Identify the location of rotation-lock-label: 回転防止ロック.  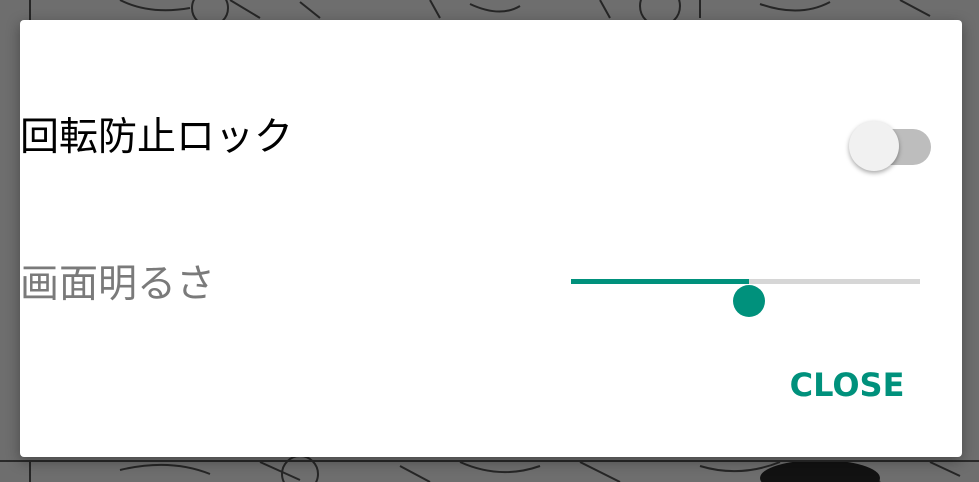
(157, 137).